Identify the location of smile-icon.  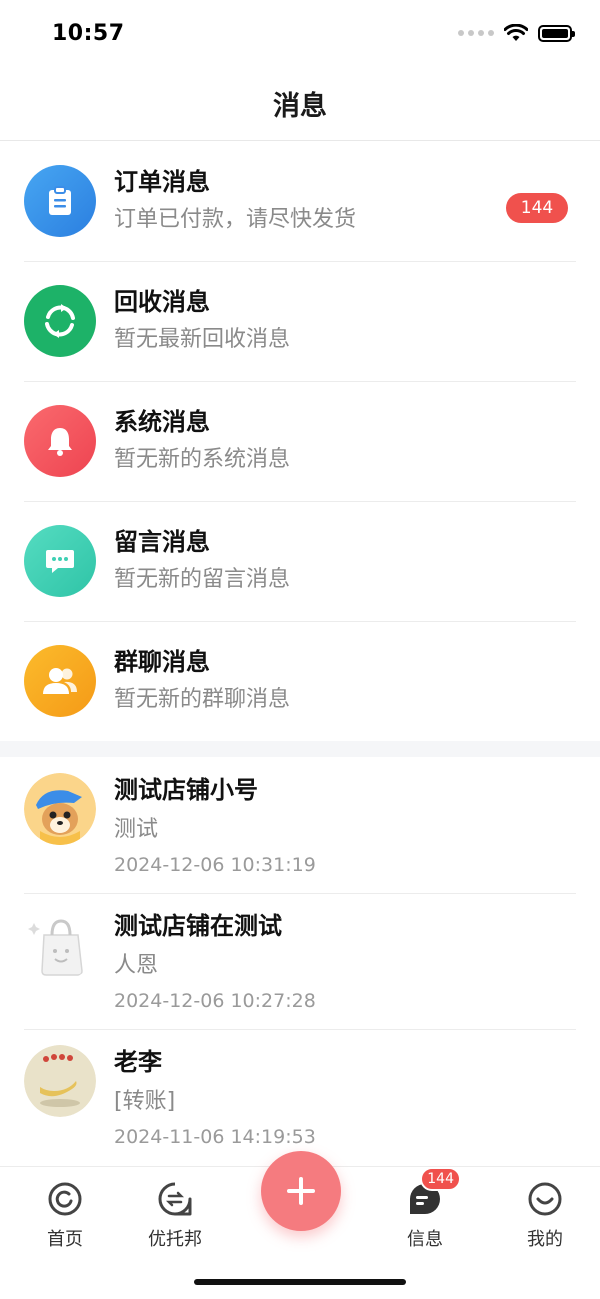
(545, 1199).